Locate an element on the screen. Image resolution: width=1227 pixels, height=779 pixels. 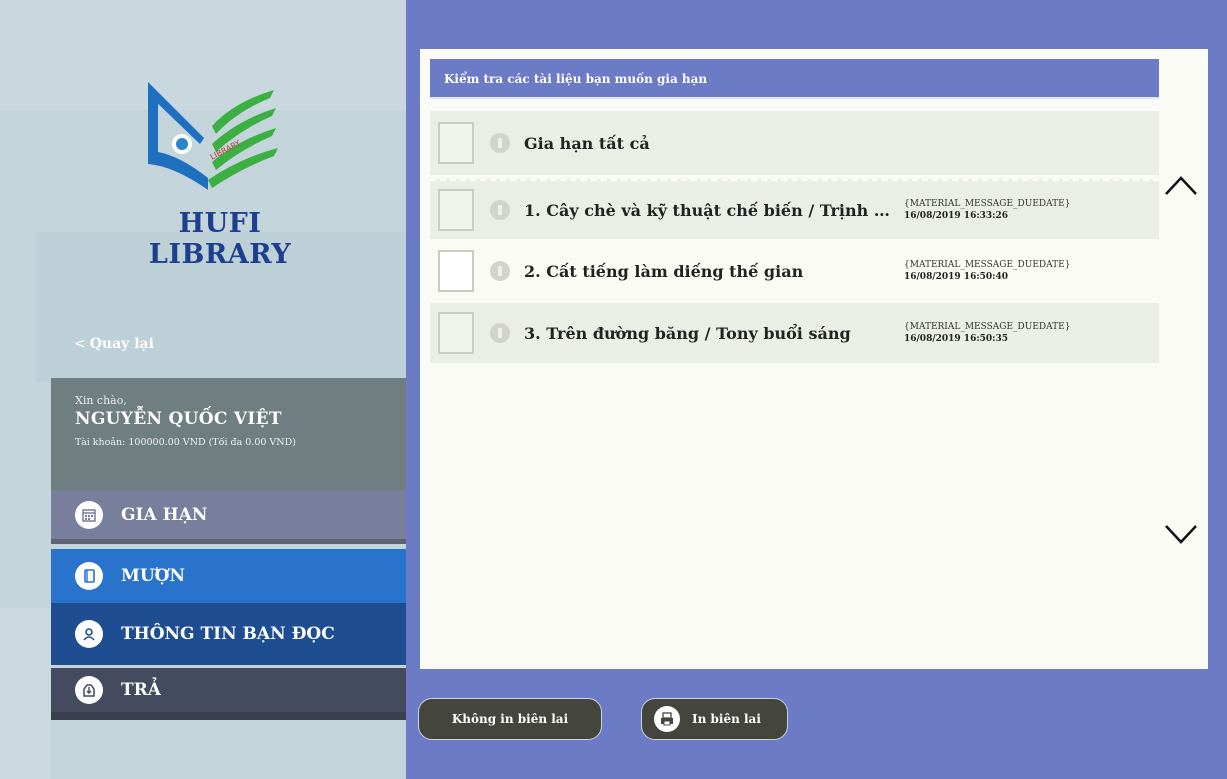
nav-item-thong-tin-ban-doc: THÔNG TIN BẠN ĐỌC is located at coordinates (228, 634).